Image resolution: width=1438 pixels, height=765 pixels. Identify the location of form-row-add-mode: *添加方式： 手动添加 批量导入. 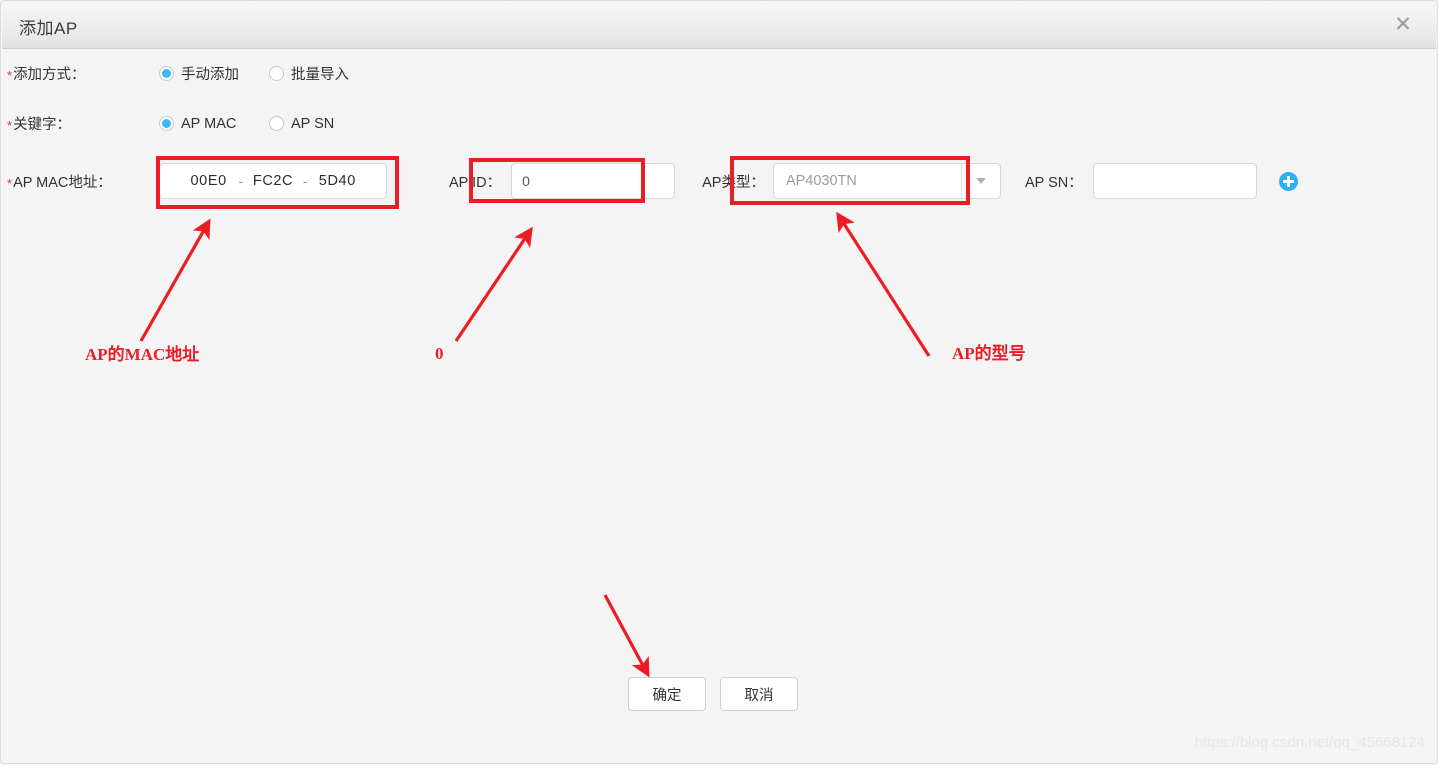
(178, 73).